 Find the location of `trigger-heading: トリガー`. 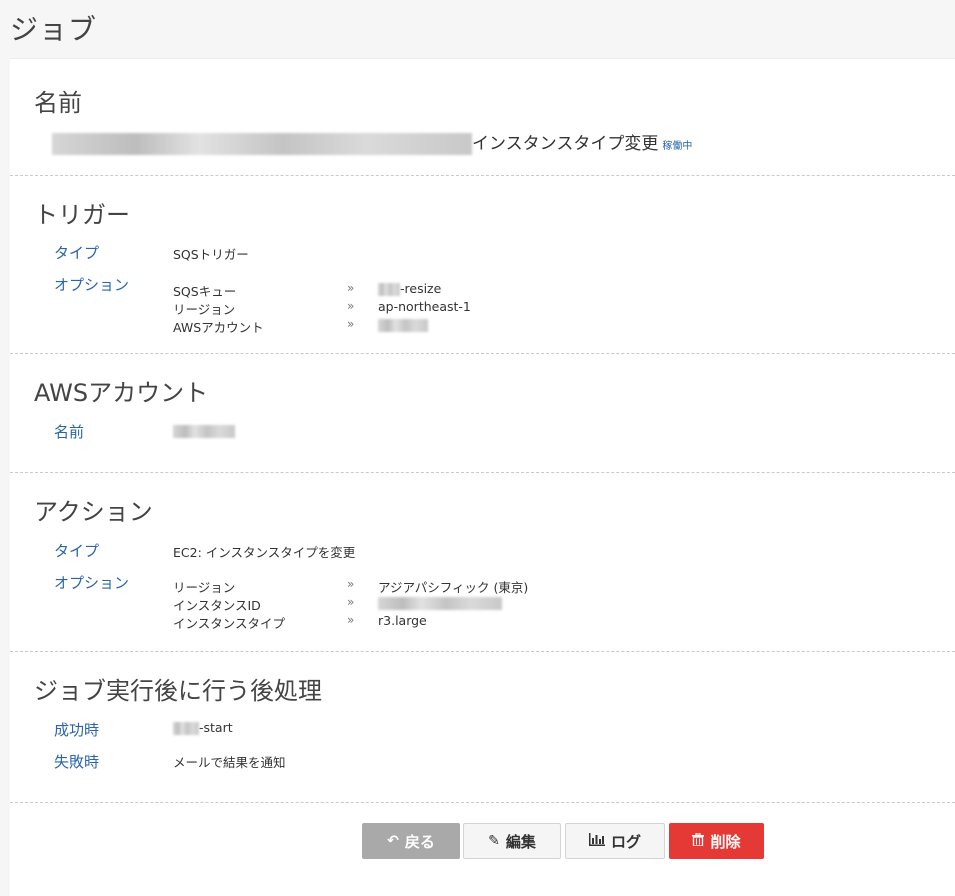

trigger-heading: トリガー is located at coordinates (82, 215).